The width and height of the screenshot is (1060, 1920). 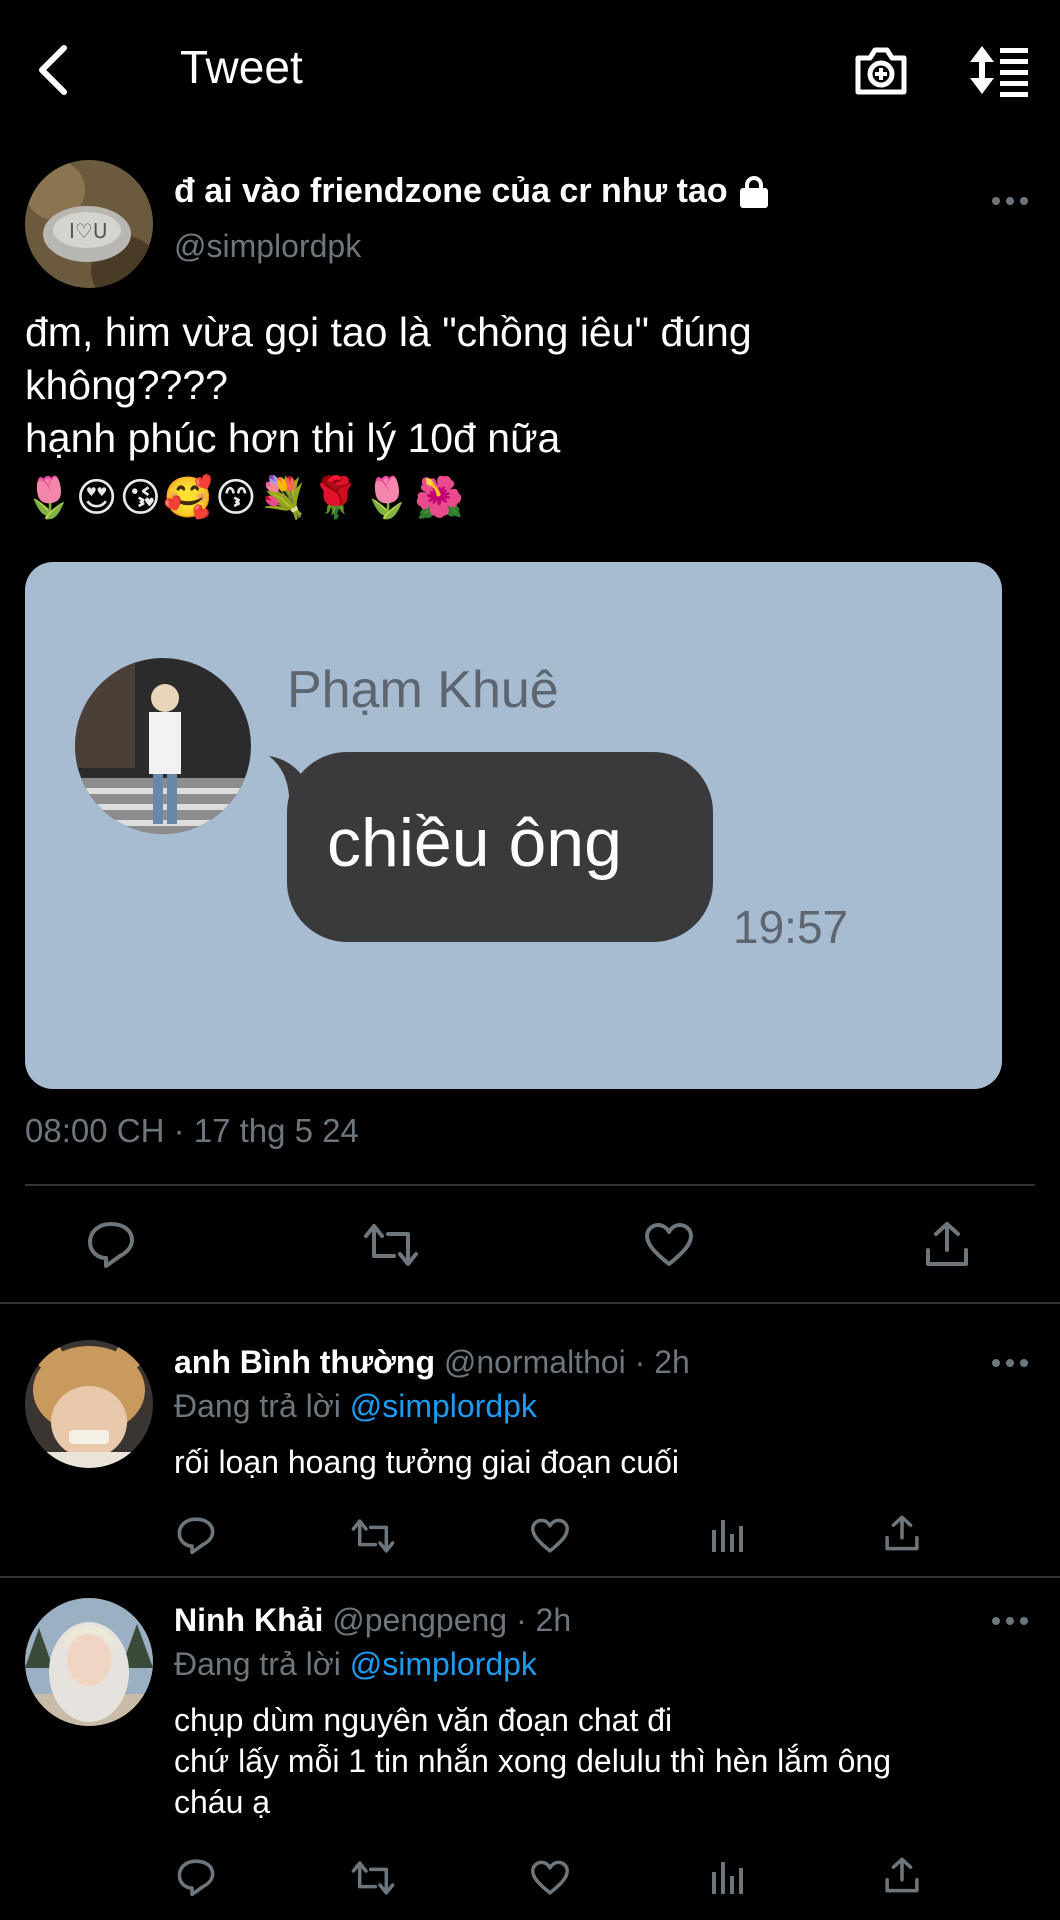 I want to click on chat-contact-name: Phạm Khuê, so click(x=423, y=690).